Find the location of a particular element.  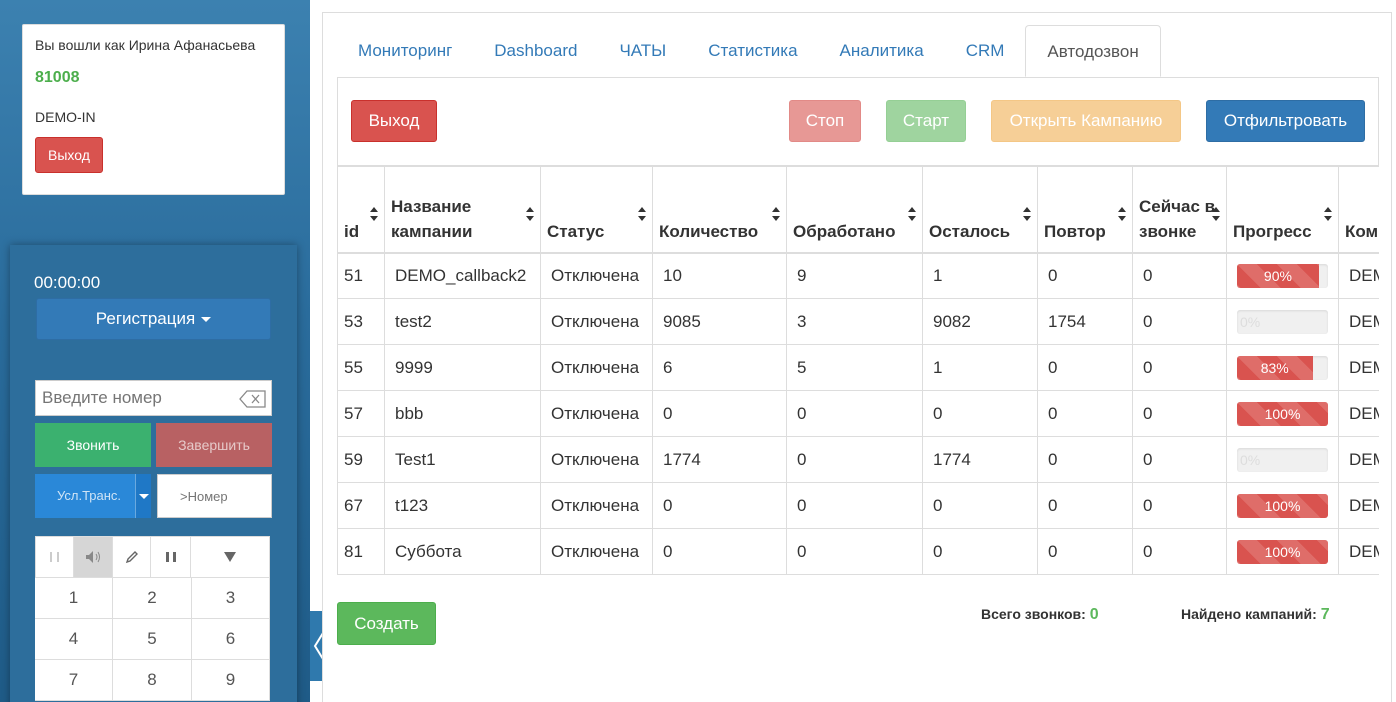

tab-autodialer: Автодозвон is located at coordinates (1093, 51).